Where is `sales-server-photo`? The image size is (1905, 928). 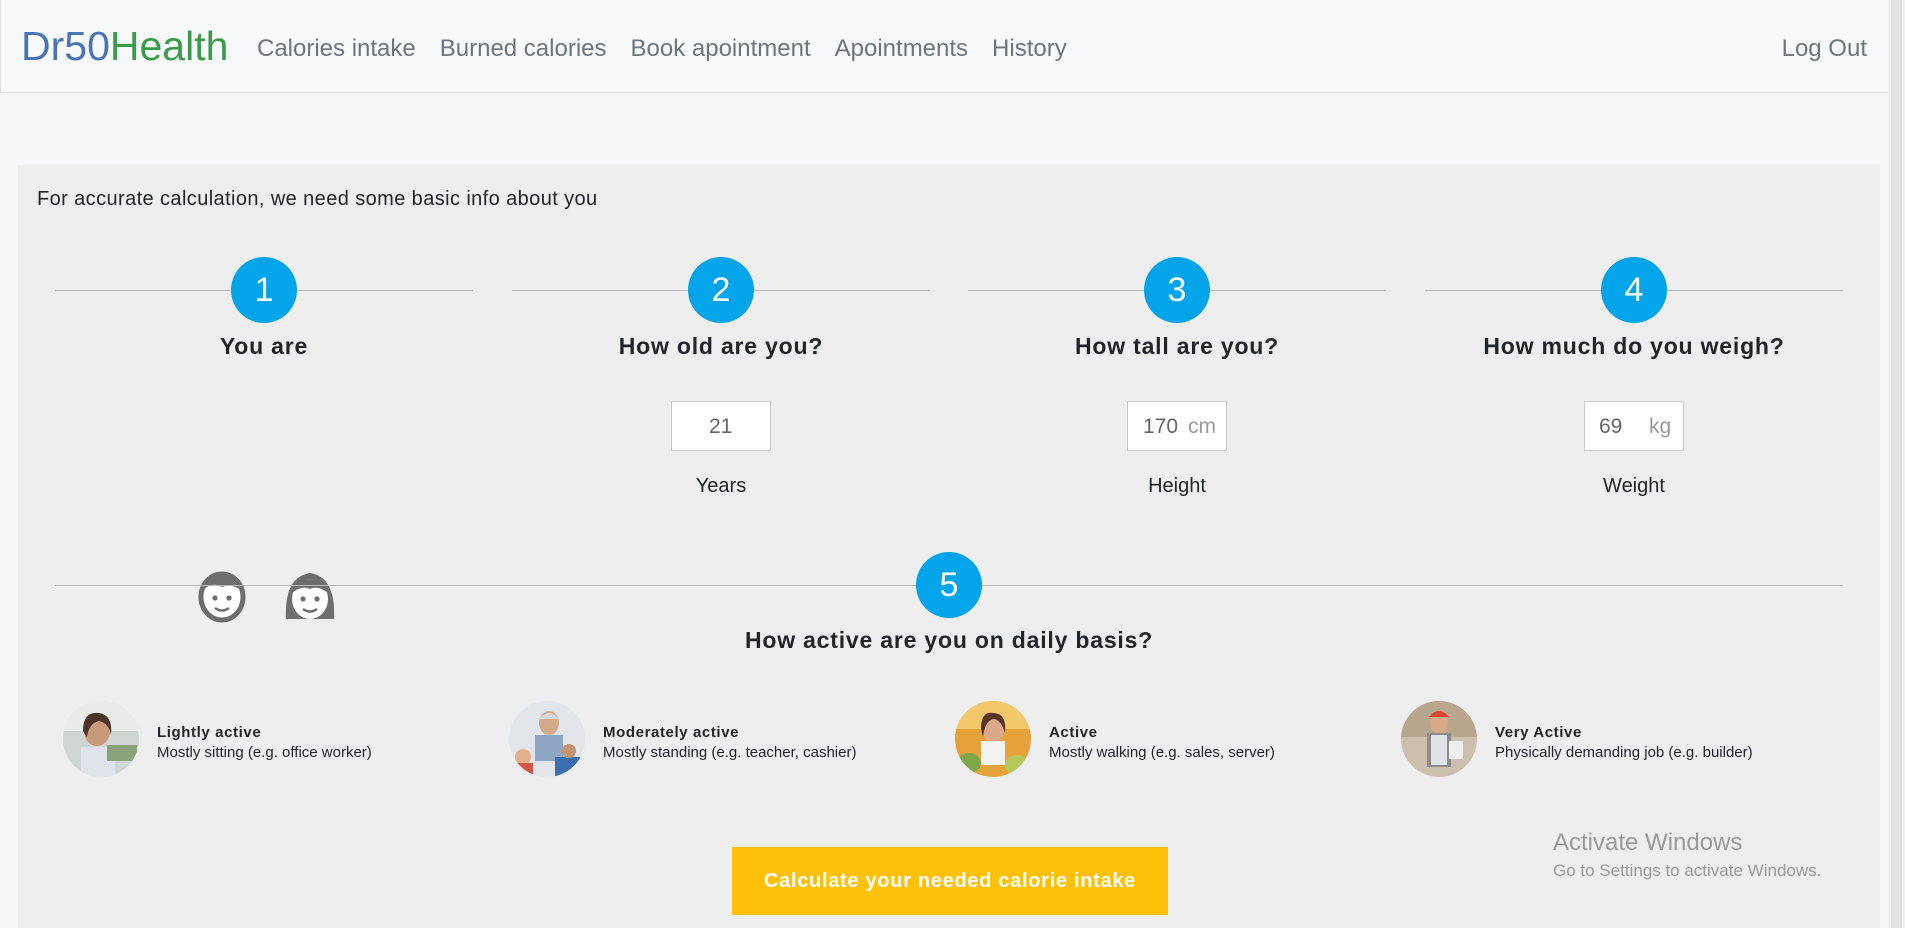 sales-server-photo is located at coordinates (993, 739).